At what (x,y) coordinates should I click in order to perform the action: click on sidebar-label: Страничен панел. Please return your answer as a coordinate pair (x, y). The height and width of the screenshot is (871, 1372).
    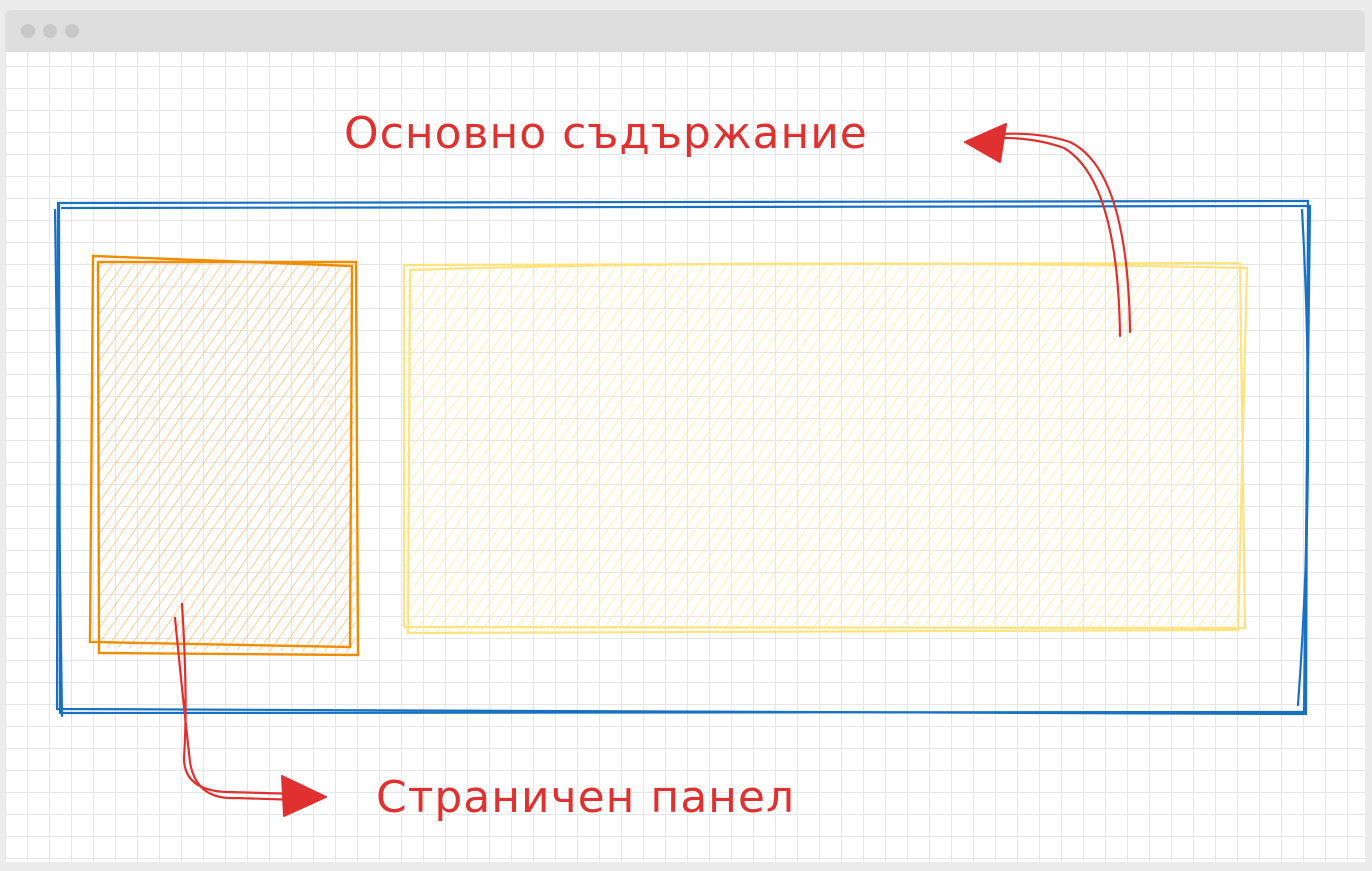
    Looking at the image, I should click on (585, 797).